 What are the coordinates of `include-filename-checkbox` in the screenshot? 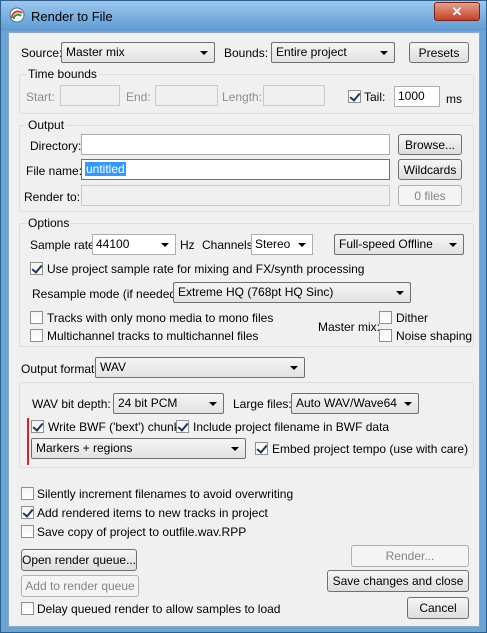 It's located at (182, 426).